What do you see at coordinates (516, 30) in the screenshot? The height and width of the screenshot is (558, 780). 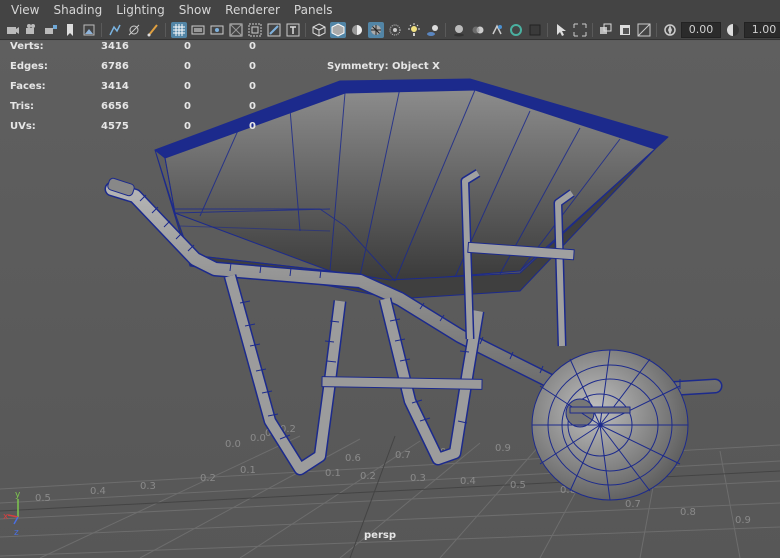 I see `depth-of-field-icon` at bounding box center [516, 30].